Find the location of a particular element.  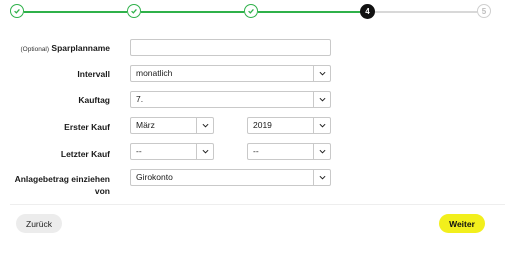

next-button: Weiter is located at coordinates (462, 223).